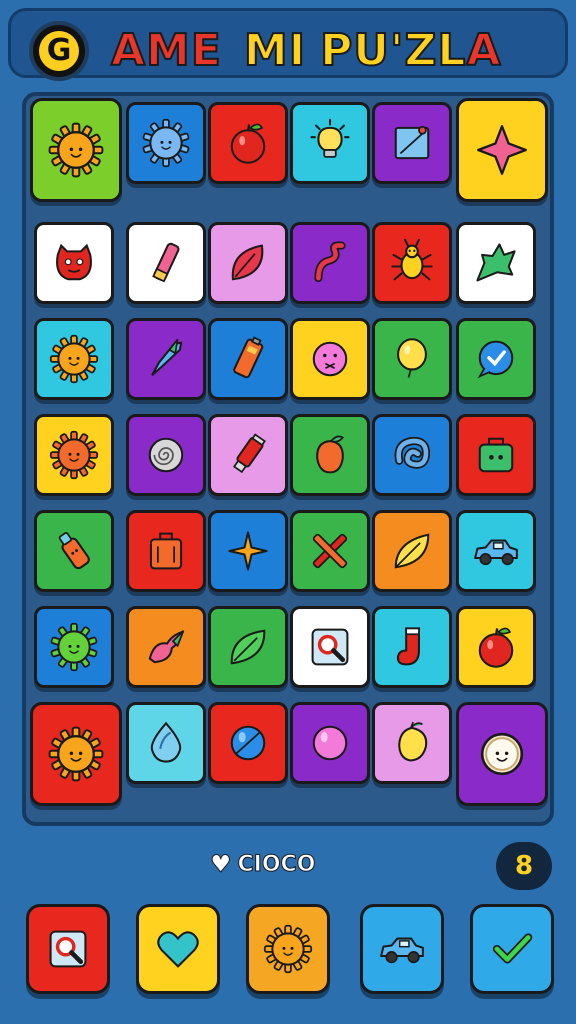 Image resolution: width=576 pixels, height=1024 pixels. I want to click on bottle-icon, so click(74, 550).